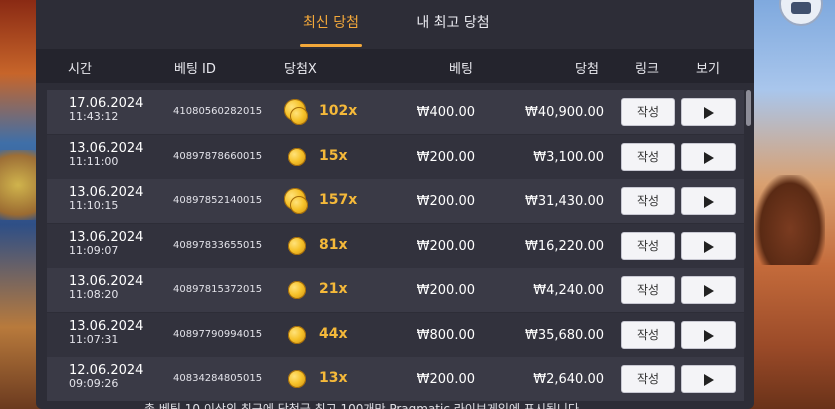 The height and width of the screenshot is (409, 835). What do you see at coordinates (564, 201) in the screenshot?
I see `win-amount: ₩31,430.00` at bounding box center [564, 201].